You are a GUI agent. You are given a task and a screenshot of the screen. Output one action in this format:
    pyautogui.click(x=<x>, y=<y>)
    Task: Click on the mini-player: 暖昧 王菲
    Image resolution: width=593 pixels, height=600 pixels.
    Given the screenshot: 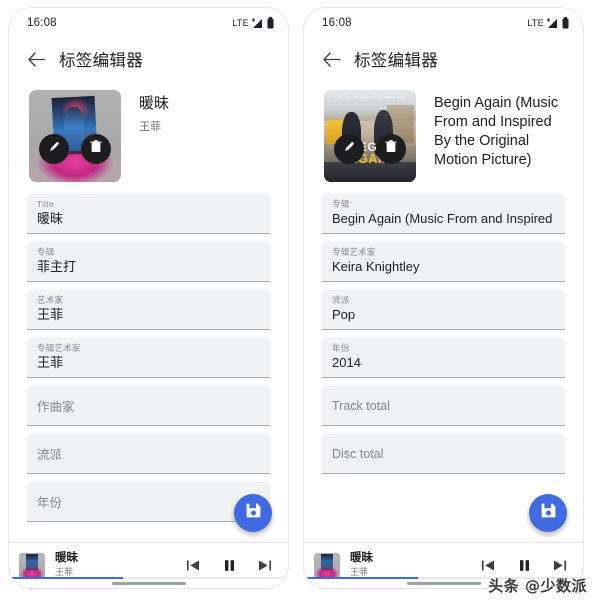 What is the action you would take?
    pyautogui.click(x=148, y=565)
    